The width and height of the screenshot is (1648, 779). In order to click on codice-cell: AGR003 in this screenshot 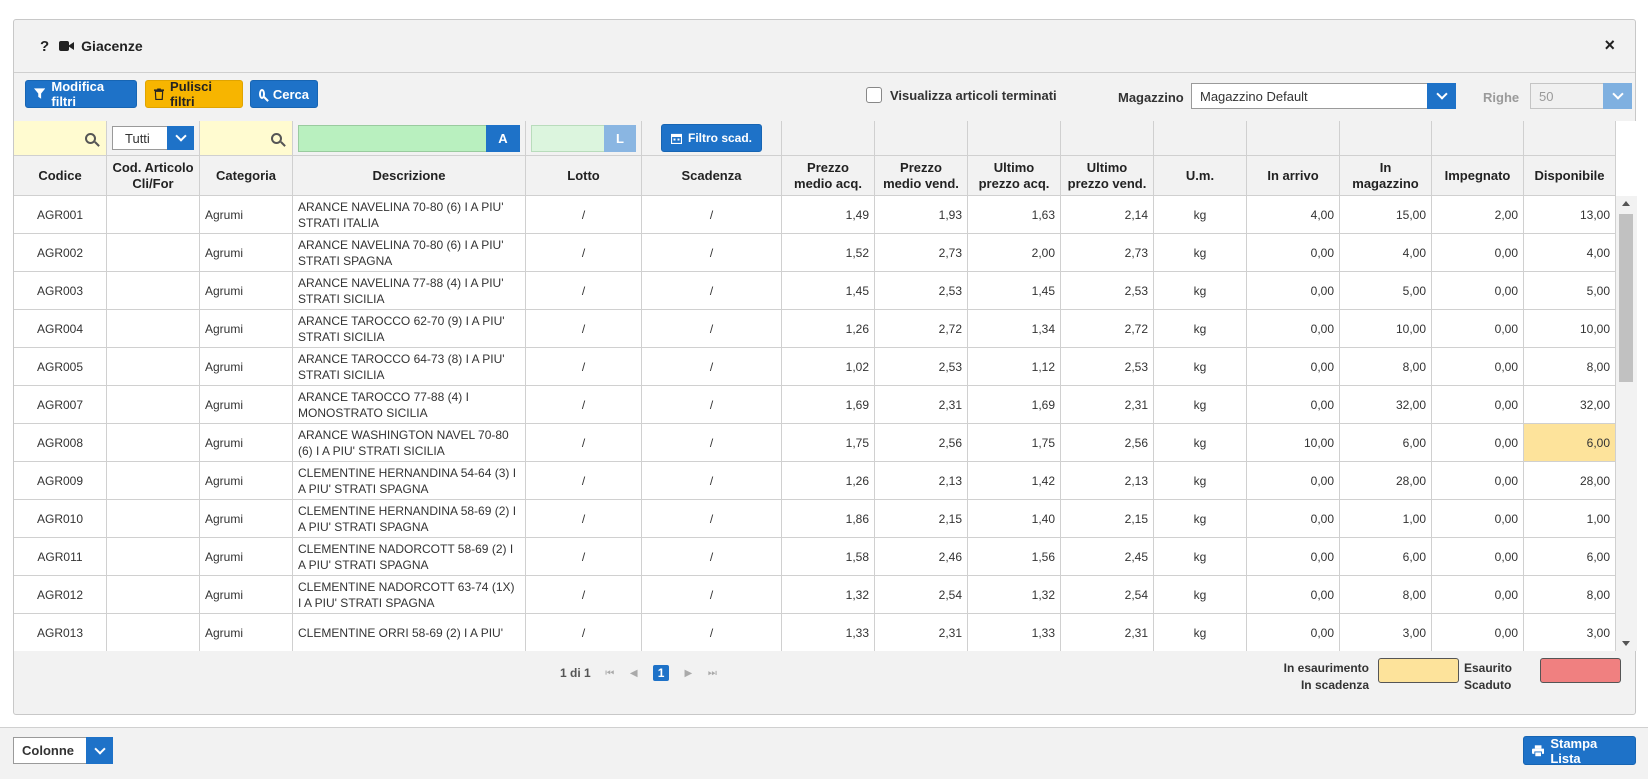, I will do `click(60, 291)`.